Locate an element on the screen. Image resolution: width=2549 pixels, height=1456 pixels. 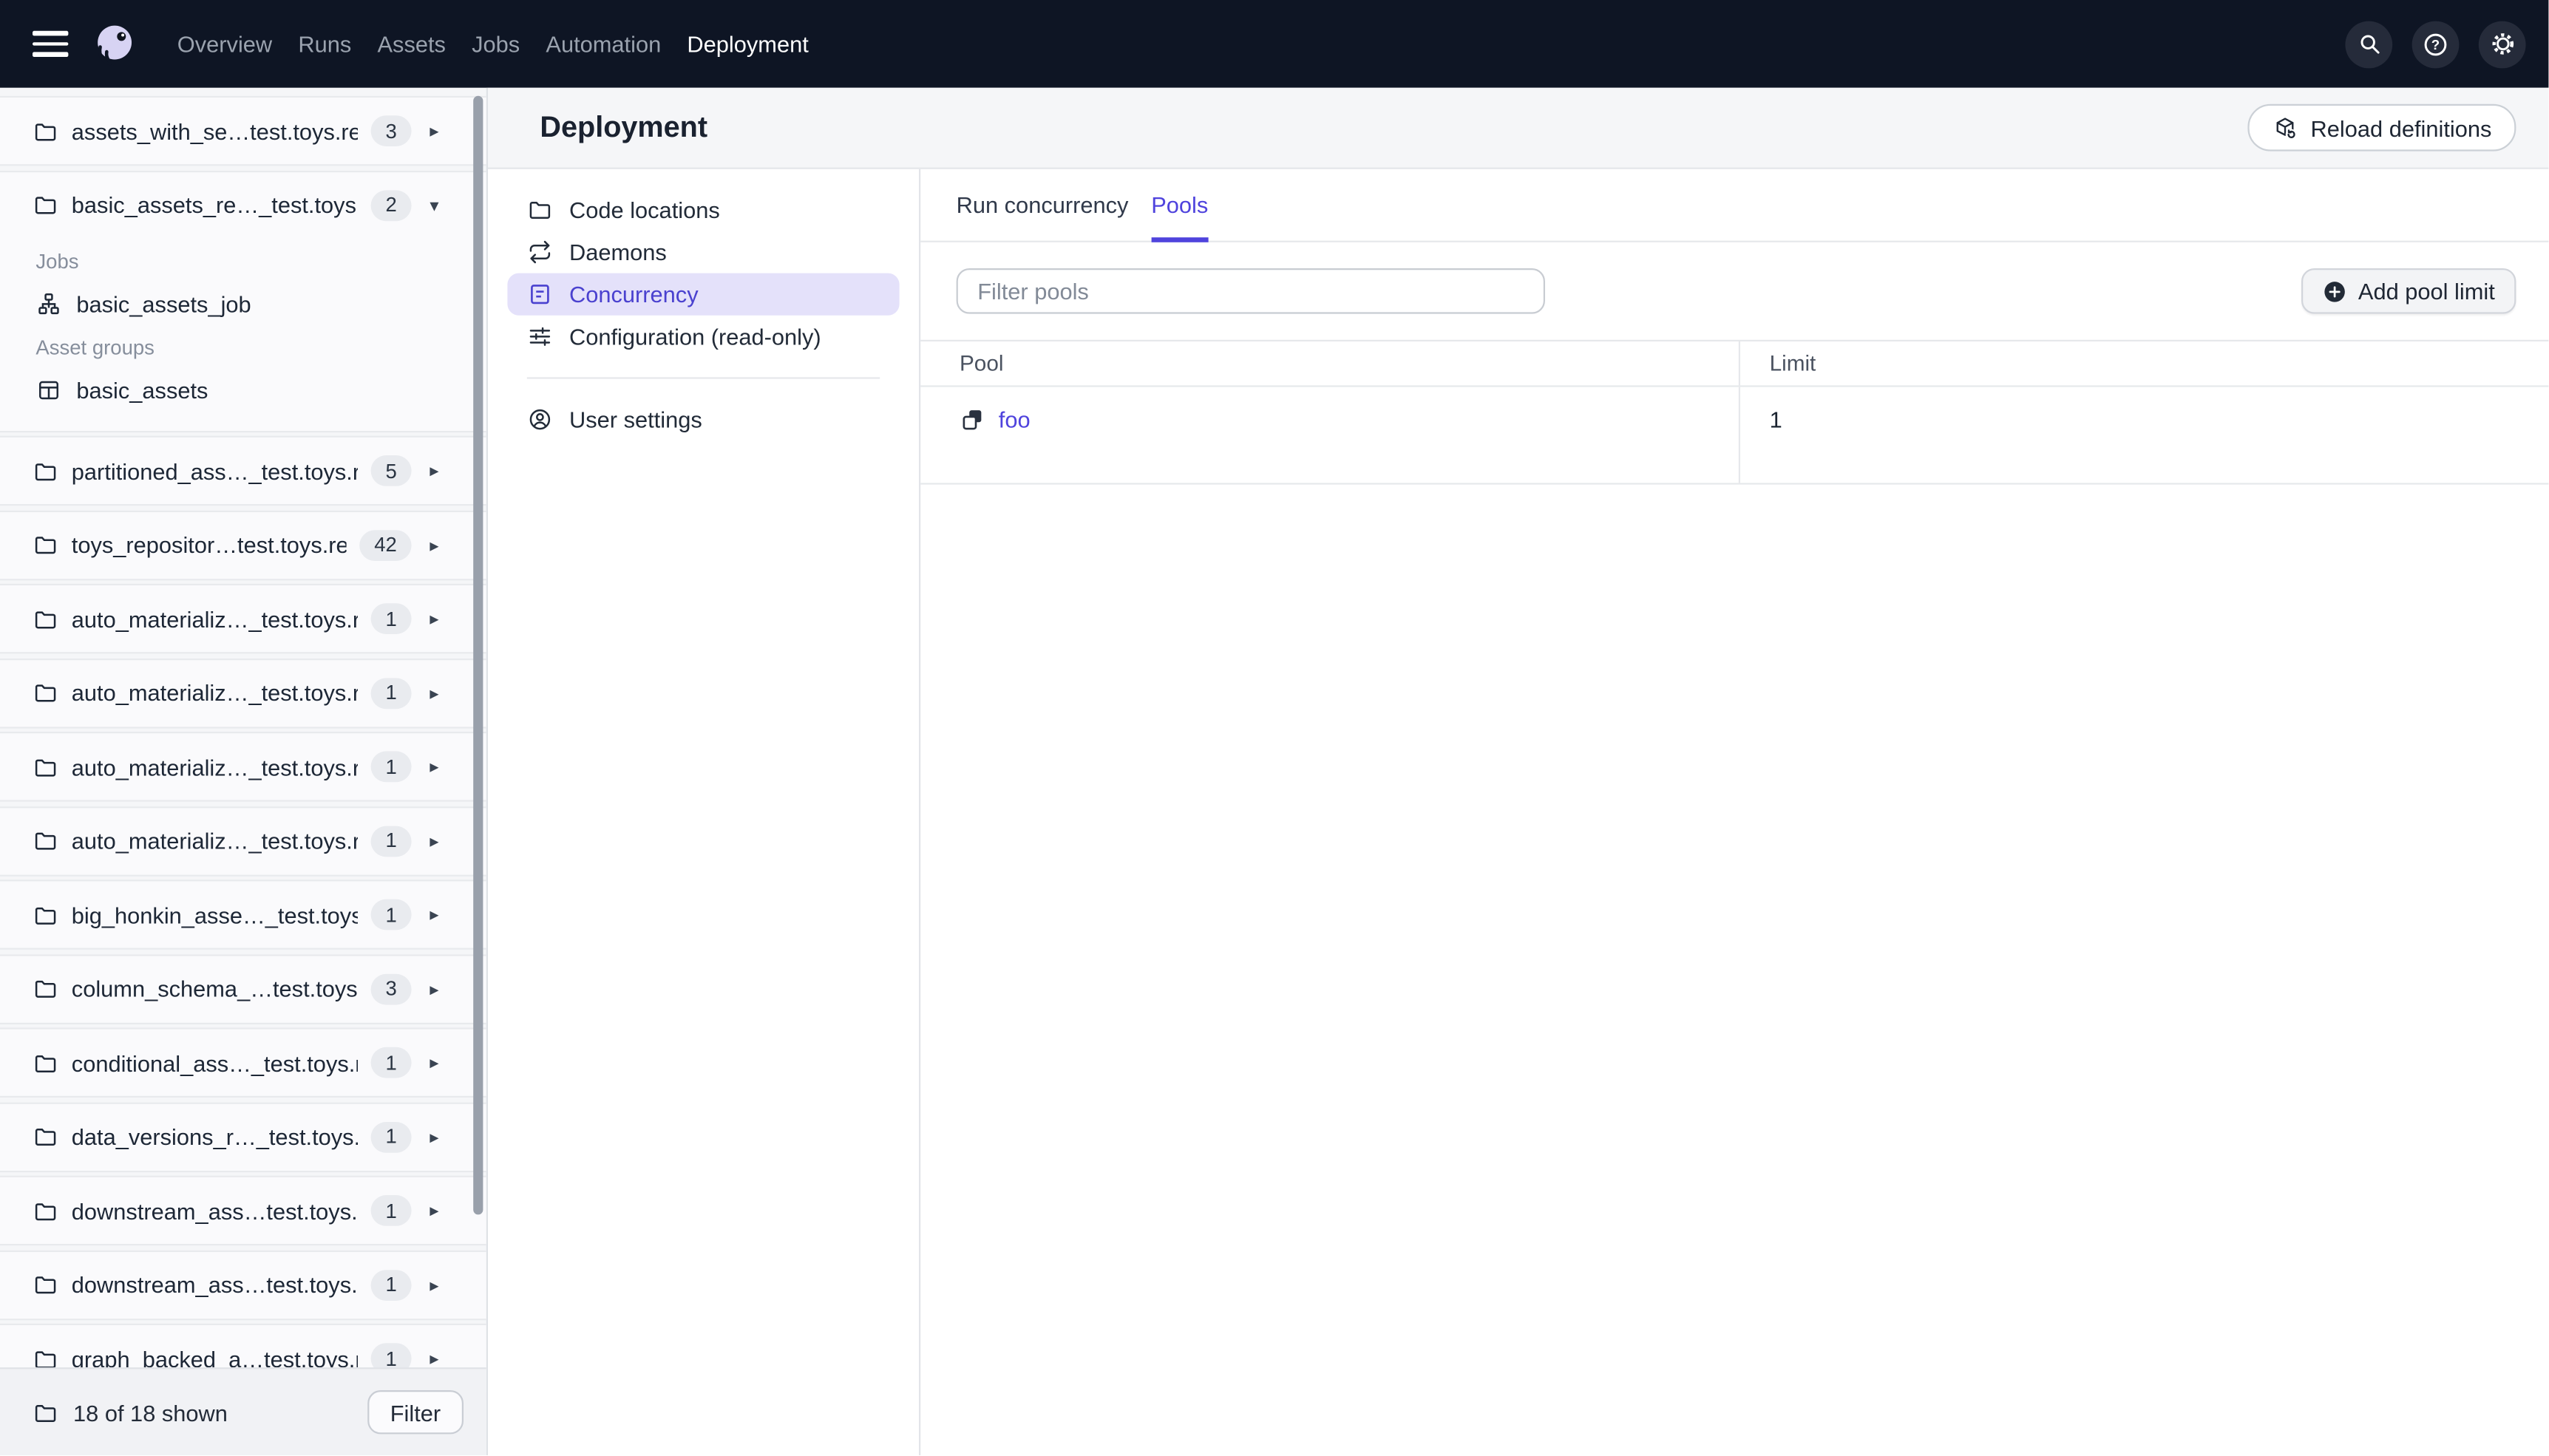
repo-row: assets_with_se…test.toys.repo 3 ▸ is located at coordinates (243, 131).